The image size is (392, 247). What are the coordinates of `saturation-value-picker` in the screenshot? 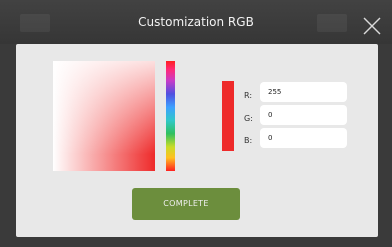 It's located at (104, 116).